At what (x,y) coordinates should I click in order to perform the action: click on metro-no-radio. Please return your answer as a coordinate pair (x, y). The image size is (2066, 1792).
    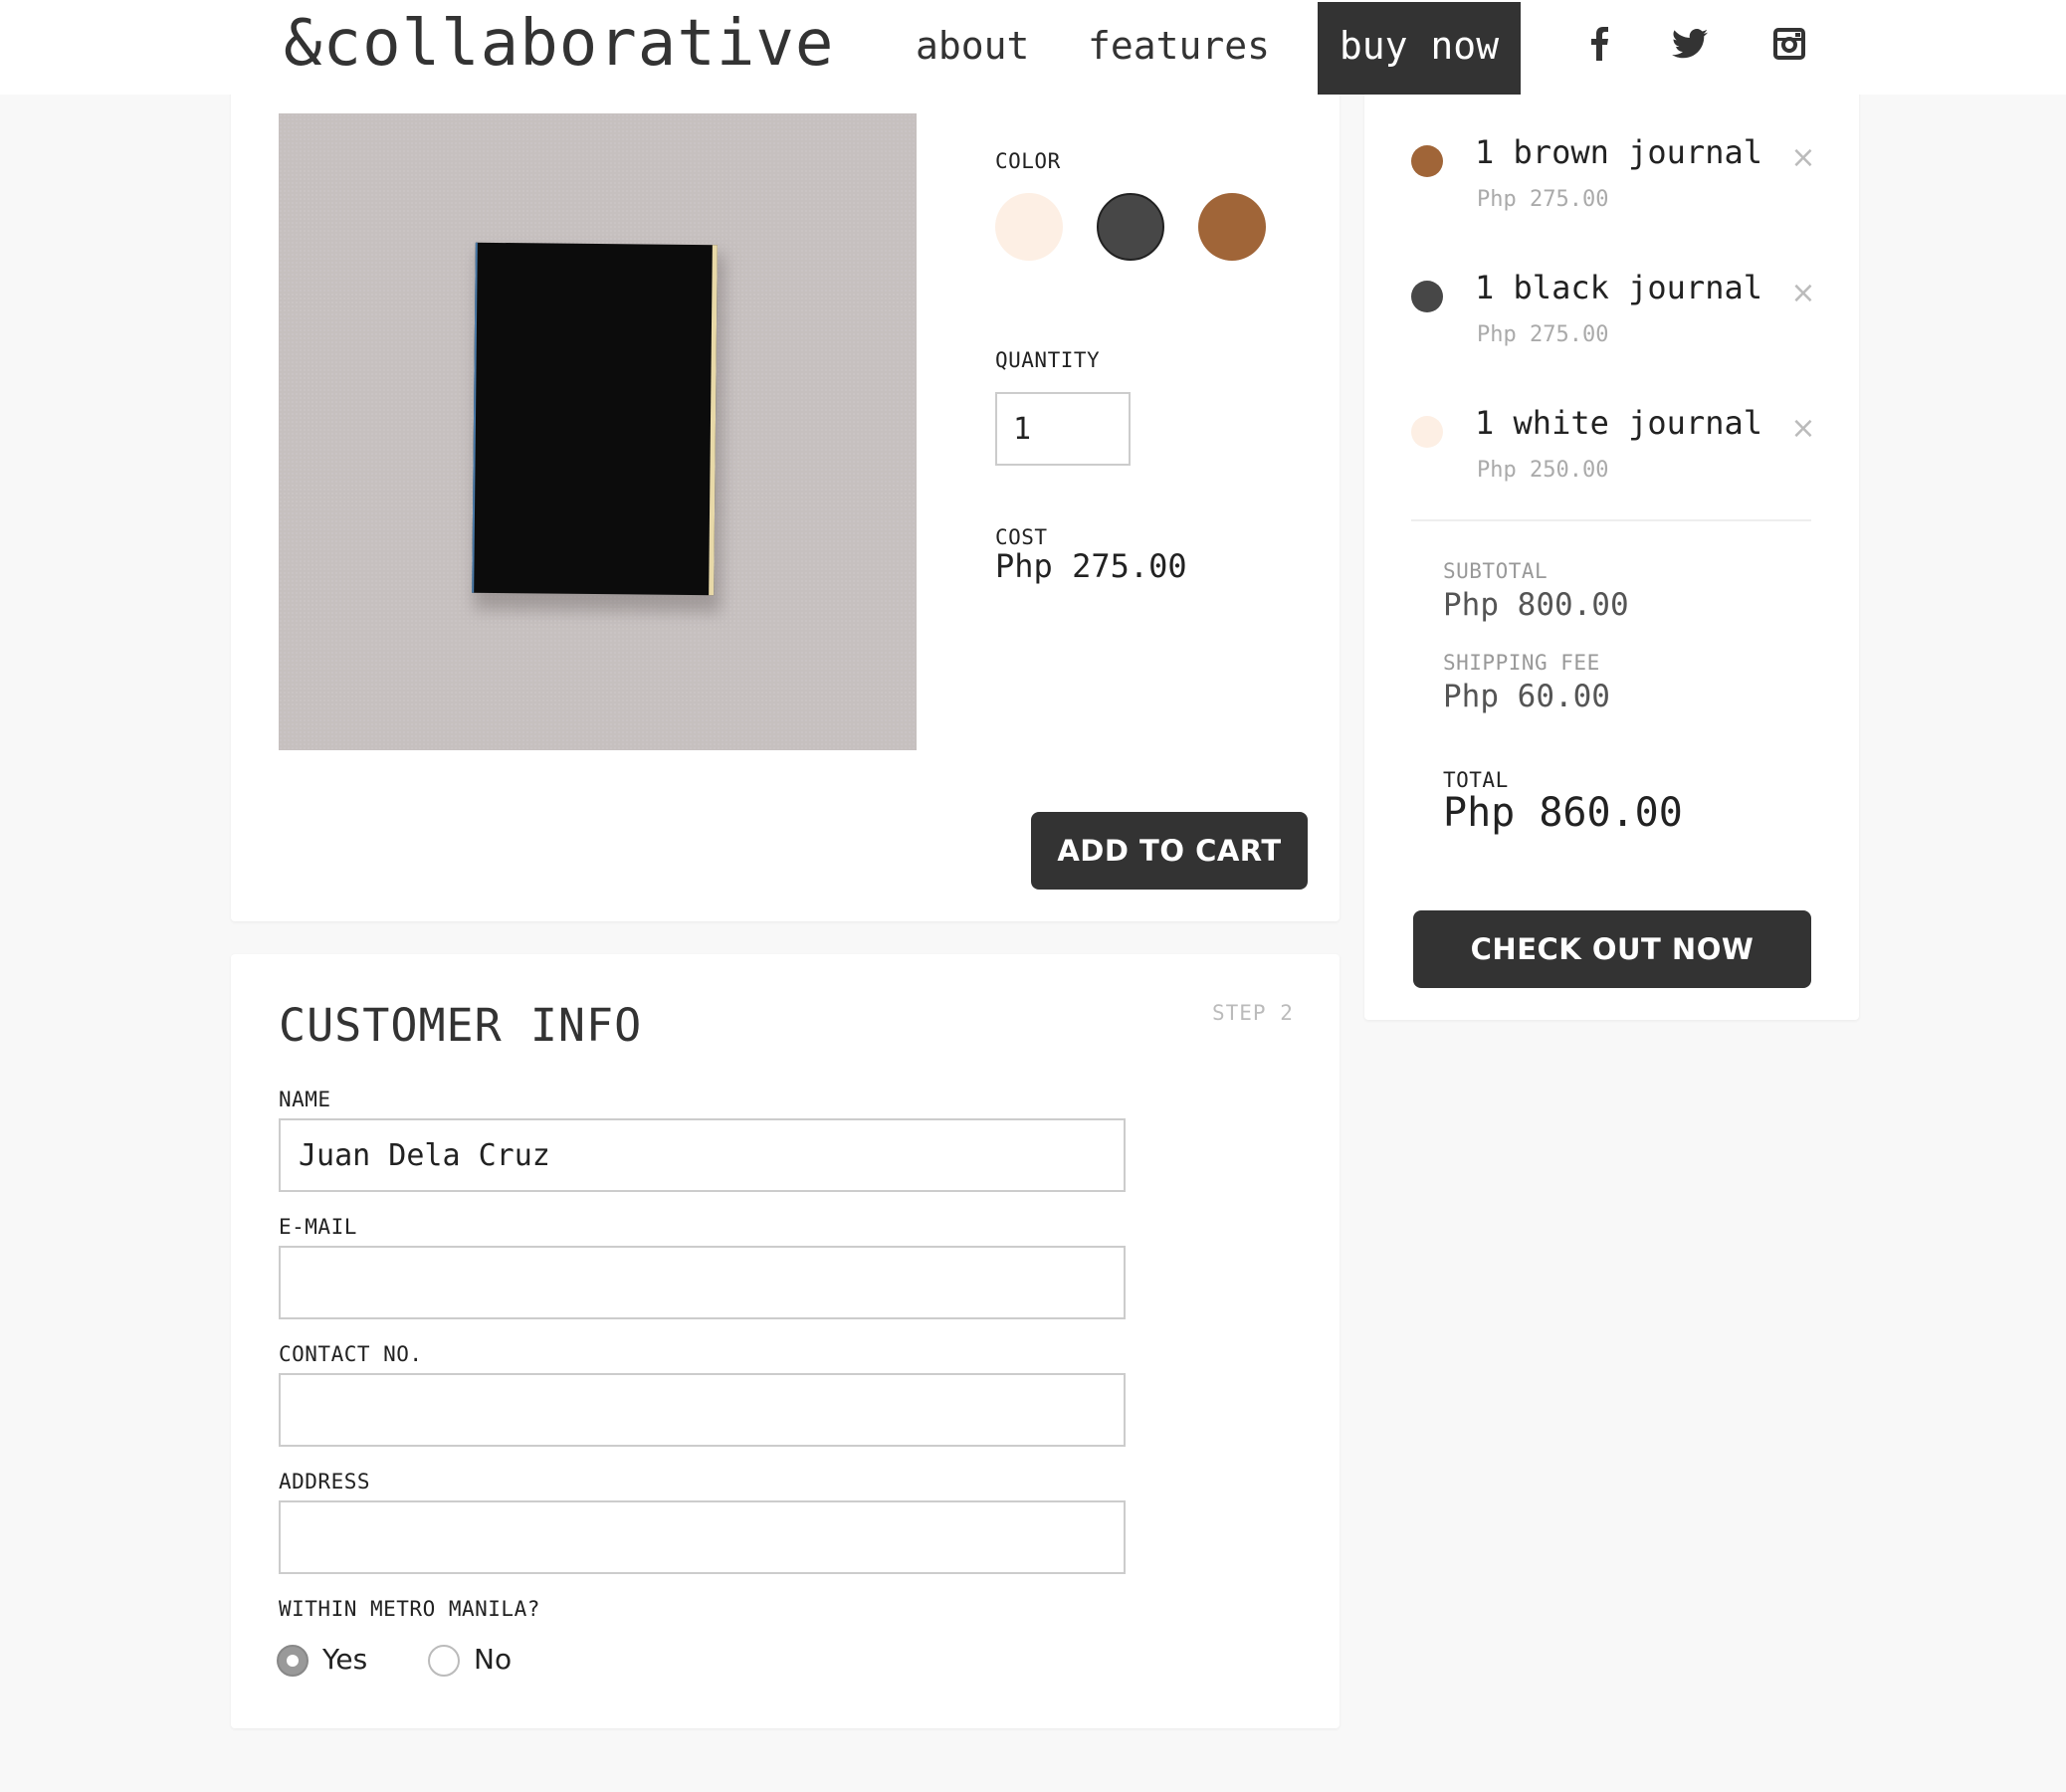
    Looking at the image, I should click on (444, 1661).